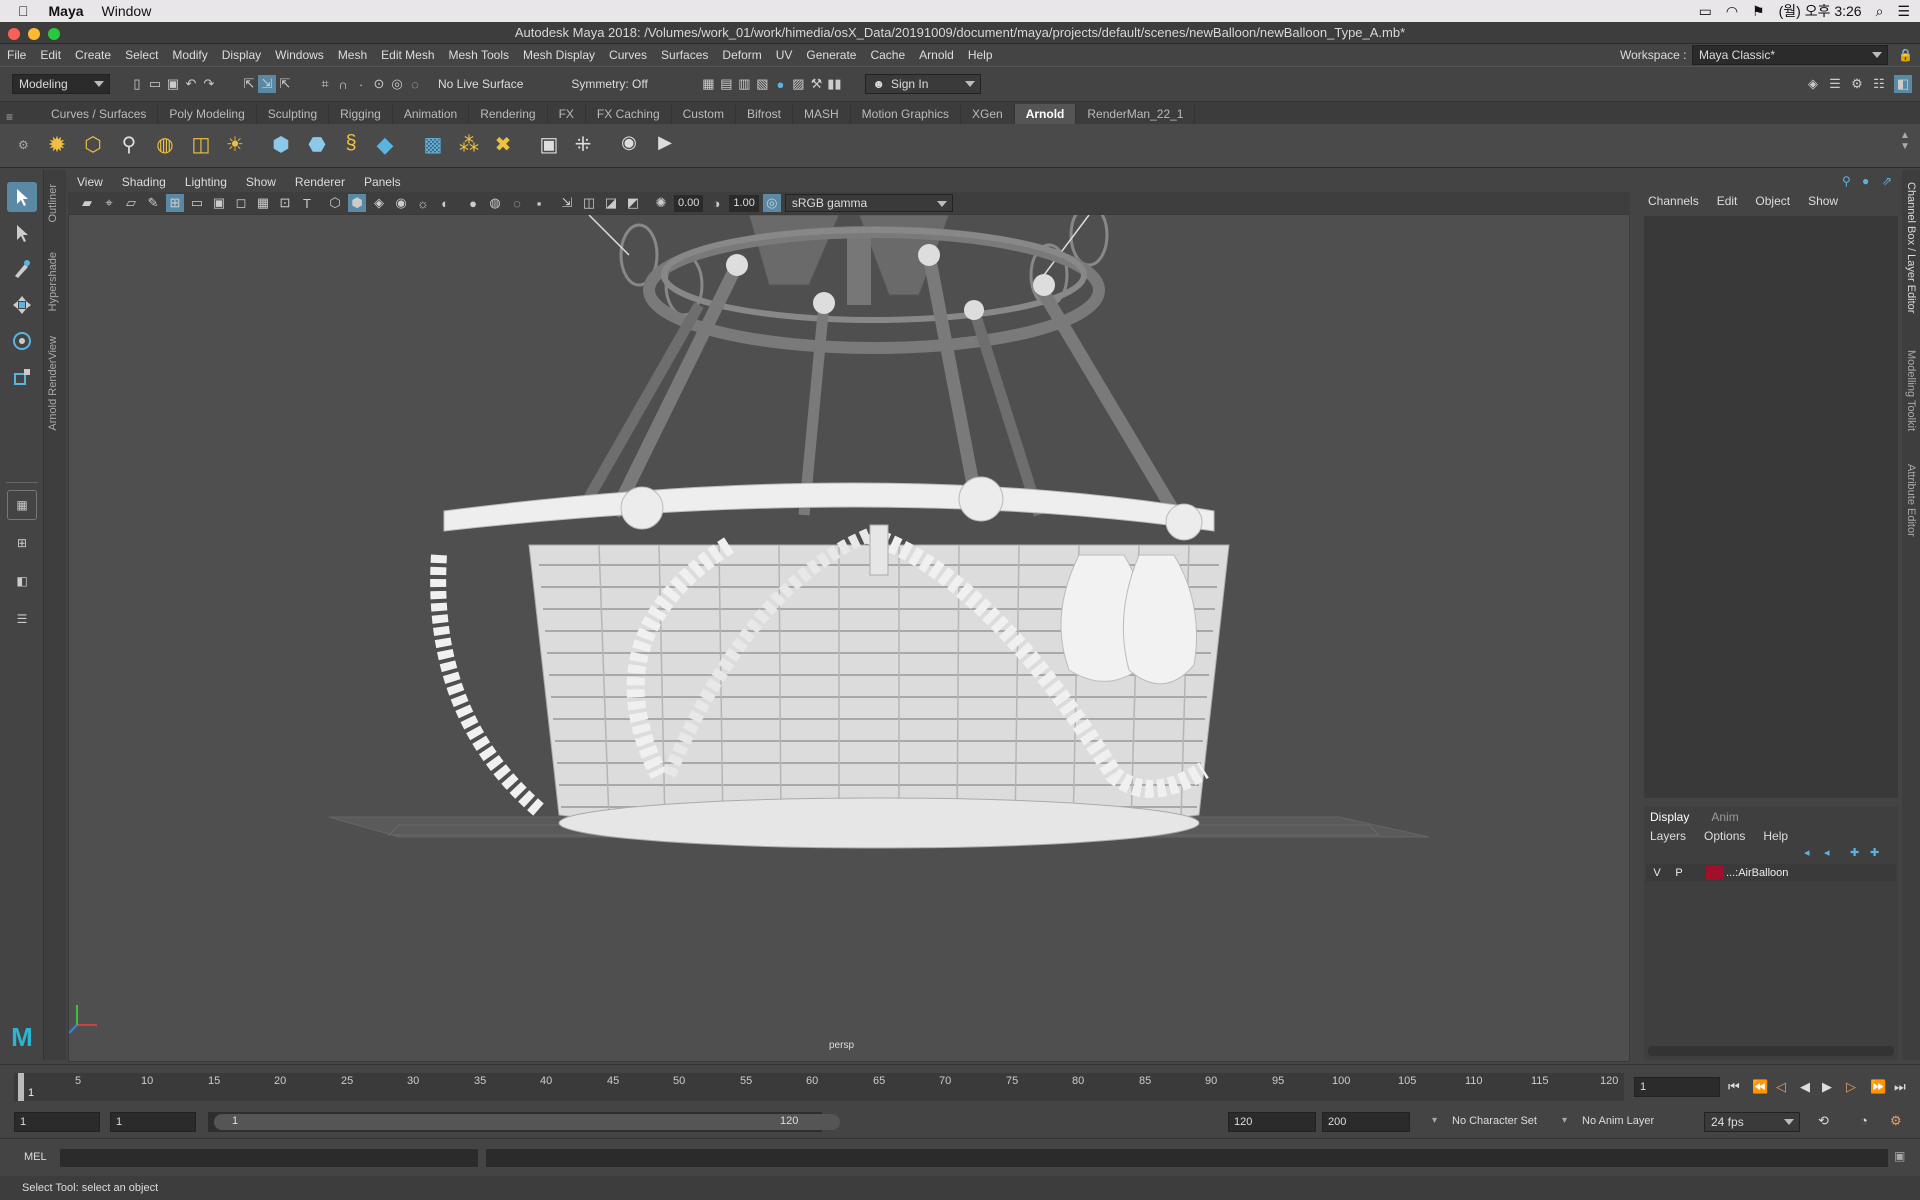 The image size is (1920, 1200). I want to click on script-language-label: MEL, so click(35, 1157).